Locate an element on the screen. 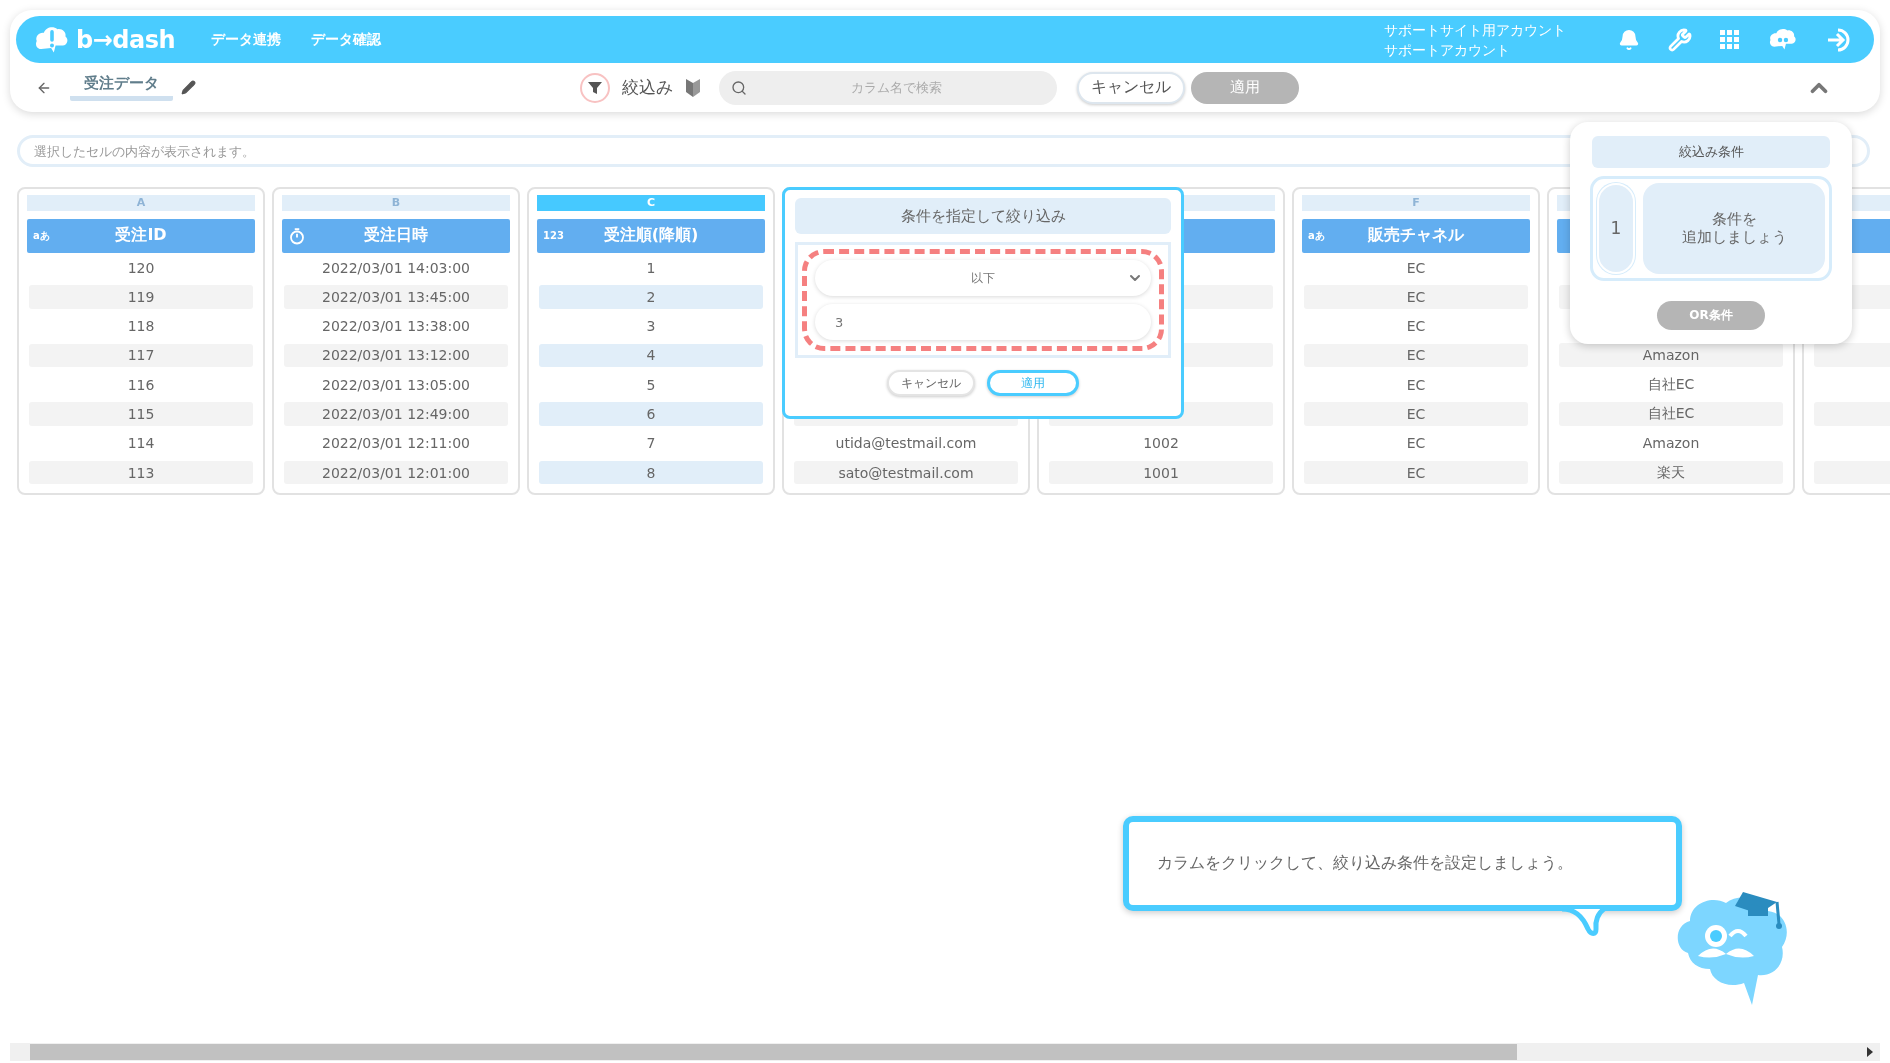  table-cell-text: 120 is located at coordinates (141, 268).